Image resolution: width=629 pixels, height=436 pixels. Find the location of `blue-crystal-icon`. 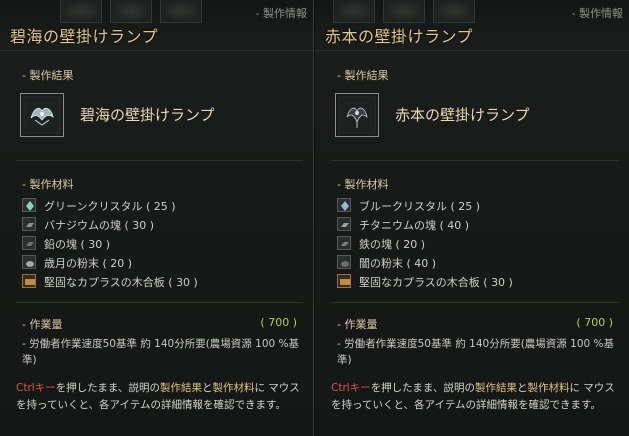

blue-crystal-icon is located at coordinates (344, 205).